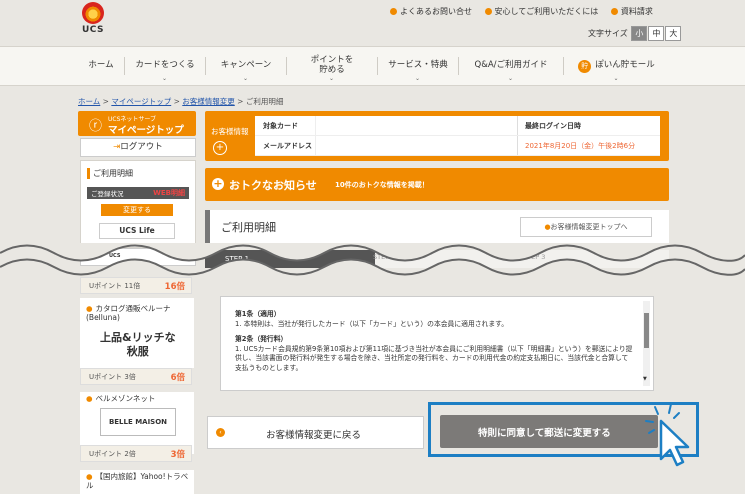 The image size is (745, 494). Describe the element at coordinates (89, 101) in the screenshot. I see `breadcrumb-home: ホーム` at that location.